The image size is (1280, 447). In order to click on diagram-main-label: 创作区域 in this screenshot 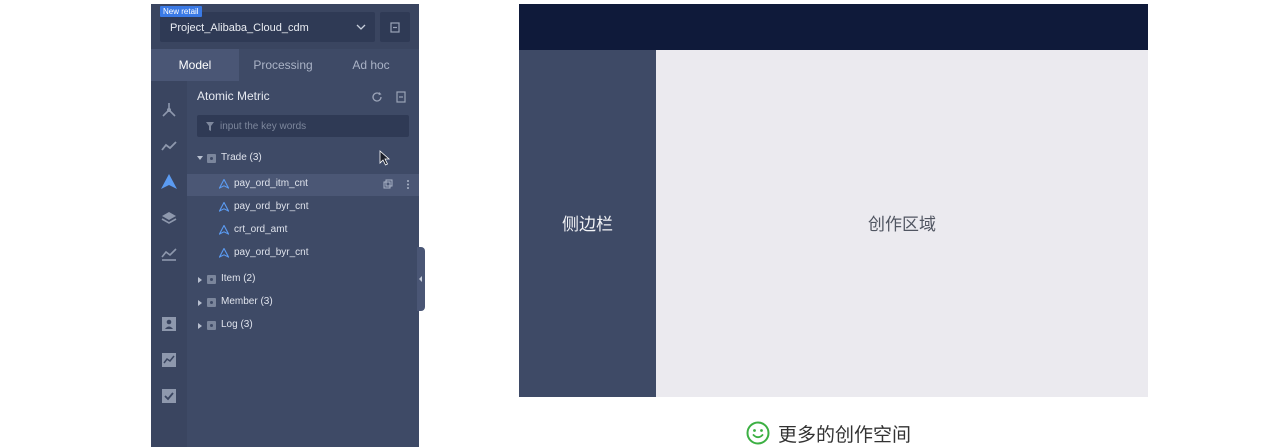, I will do `click(902, 225)`.